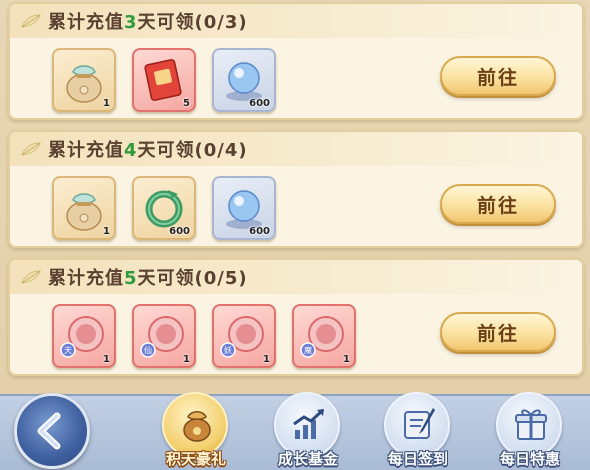 This screenshot has height=470, width=590. I want to click on nav-tab-label: 成长基金, so click(307, 459).